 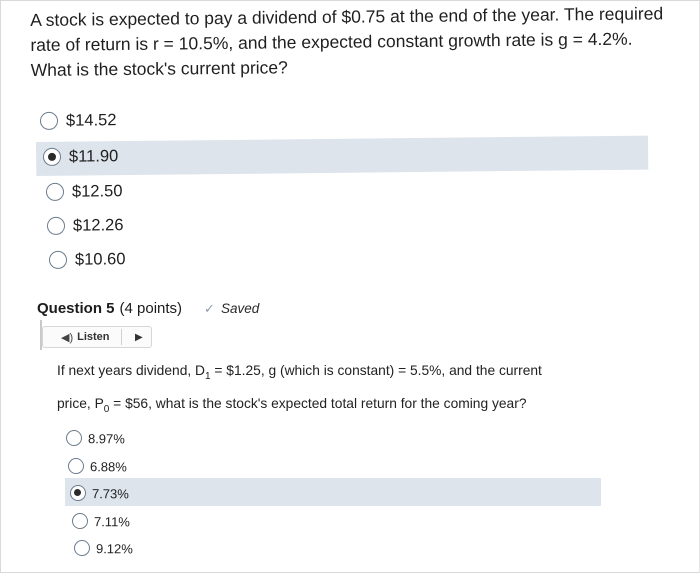 I want to click on q5-option-1: 8.97%, so click(x=95, y=438).